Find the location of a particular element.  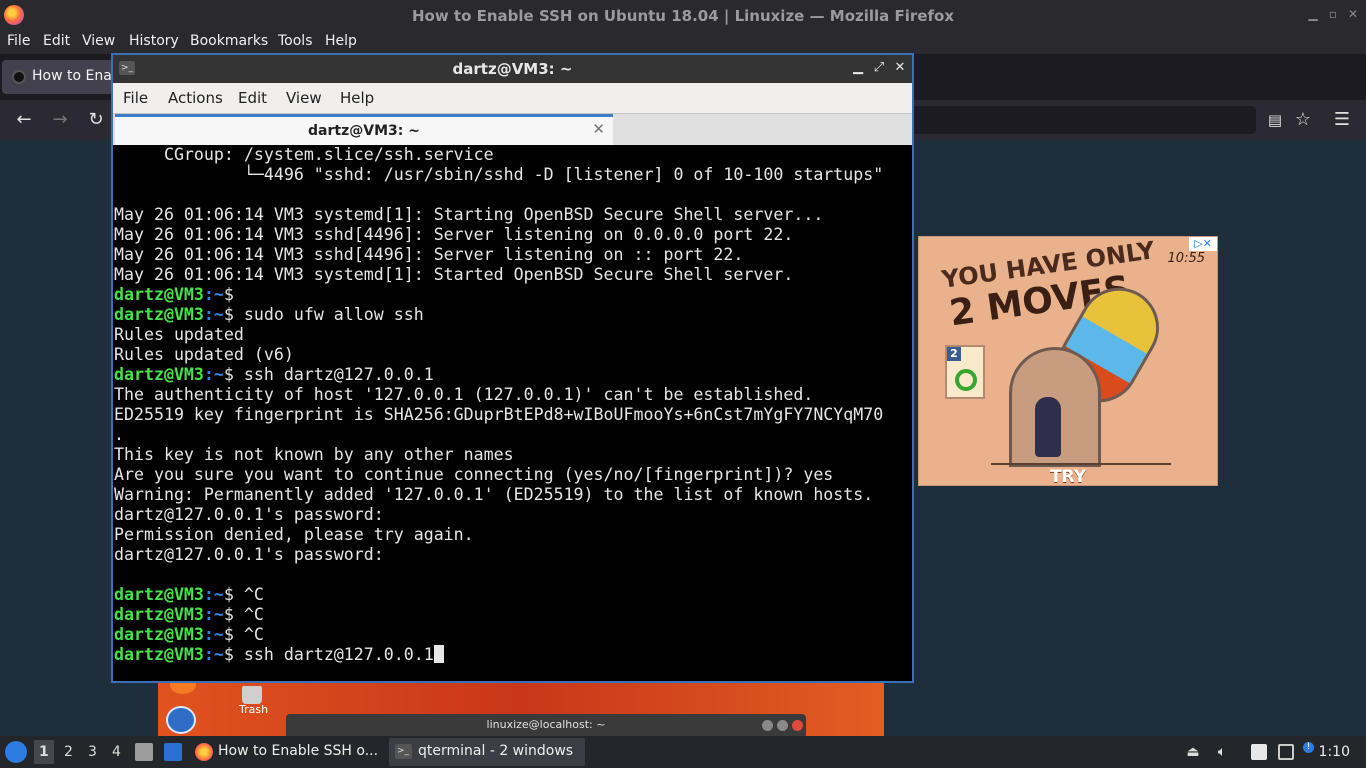

terminal-tab-label: dartz@VM3: ~ is located at coordinates (364, 131).